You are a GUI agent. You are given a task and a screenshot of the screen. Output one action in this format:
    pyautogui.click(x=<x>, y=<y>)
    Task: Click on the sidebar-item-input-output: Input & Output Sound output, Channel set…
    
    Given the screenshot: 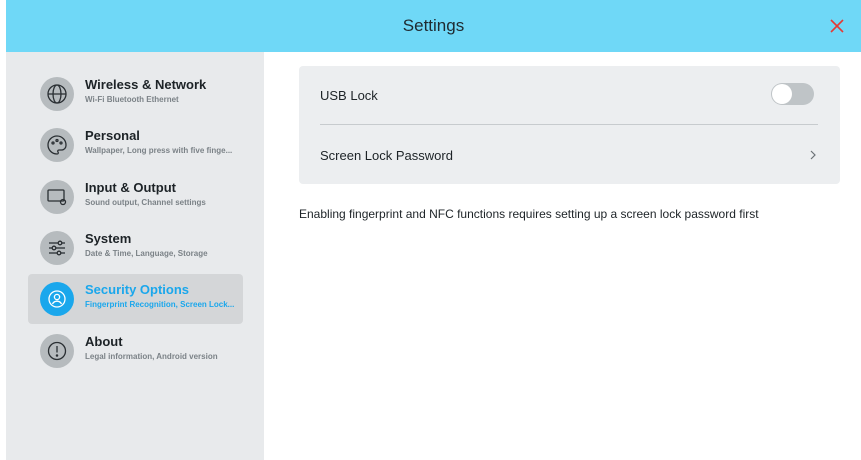 What is the action you would take?
    pyautogui.click(x=135, y=197)
    